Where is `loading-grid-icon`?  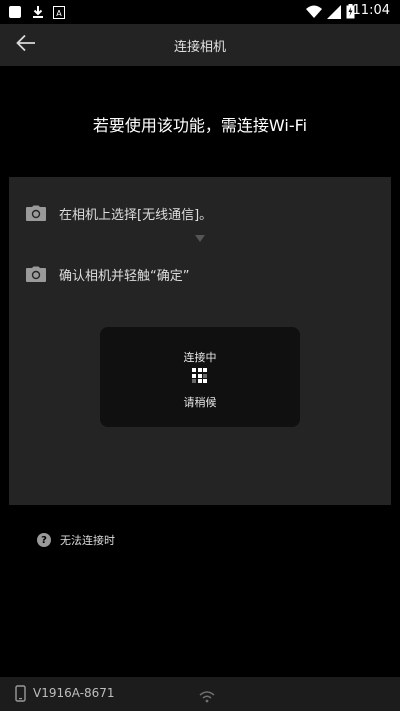 loading-grid-icon is located at coordinates (199, 375).